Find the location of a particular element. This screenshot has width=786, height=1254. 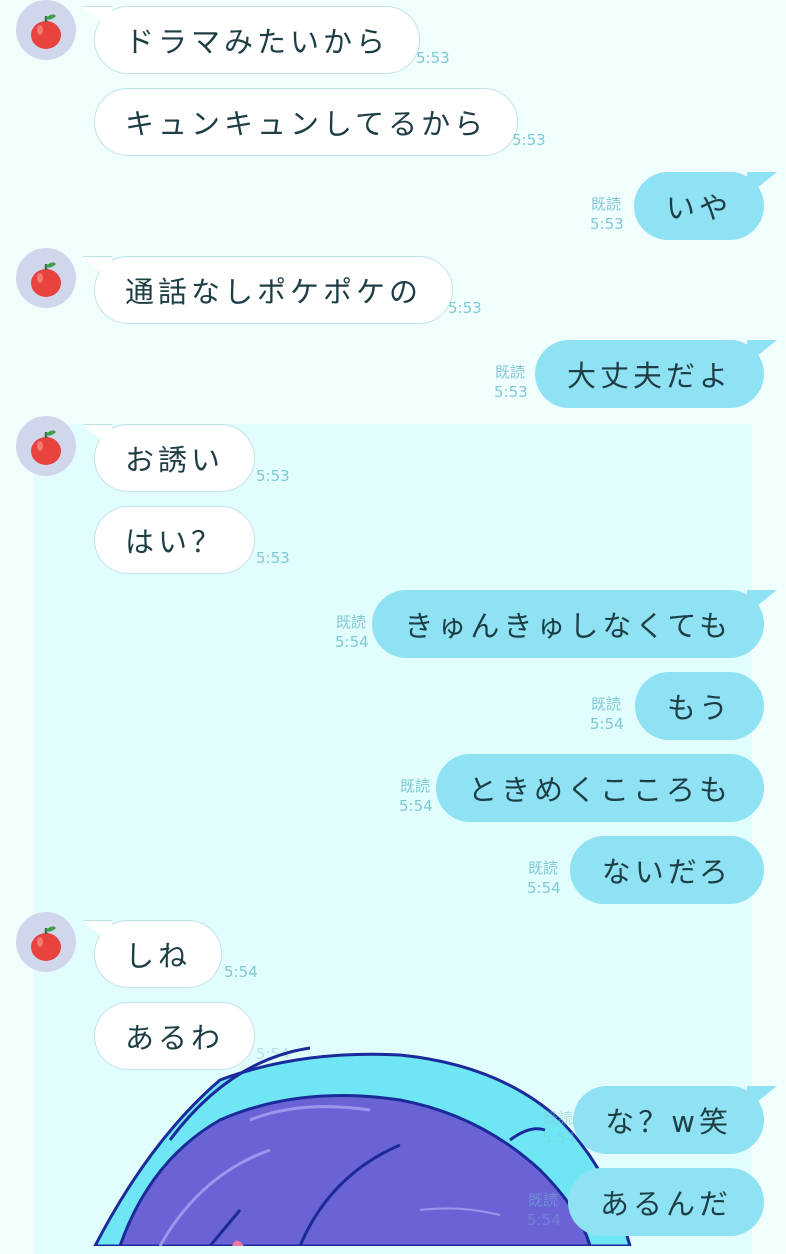

outgoing-message-bubble: きゅんきゅしなくても is located at coordinates (574, 624).